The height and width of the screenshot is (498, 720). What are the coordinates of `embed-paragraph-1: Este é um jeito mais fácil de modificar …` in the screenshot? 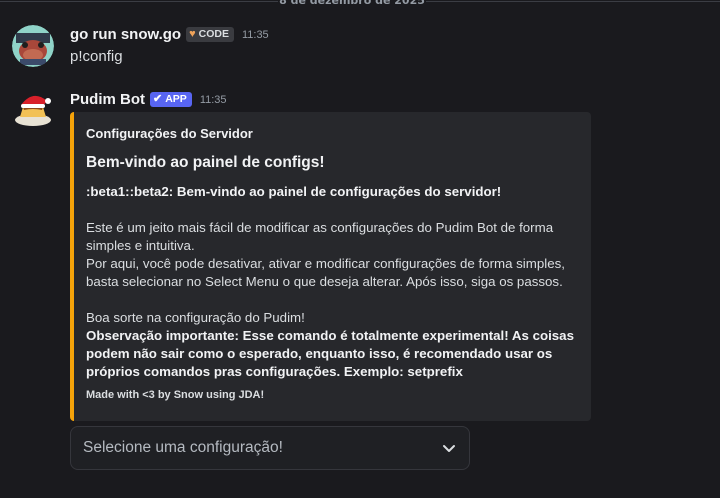 It's located at (320, 236).